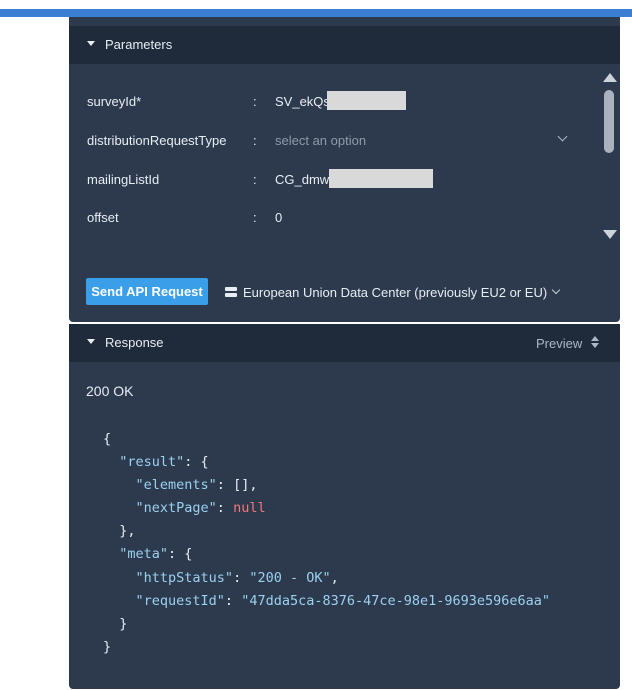 The image size is (632, 690). Describe the element at coordinates (320, 140) in the screenshot. I see `distribution-request-type-select: select an option` at that location.